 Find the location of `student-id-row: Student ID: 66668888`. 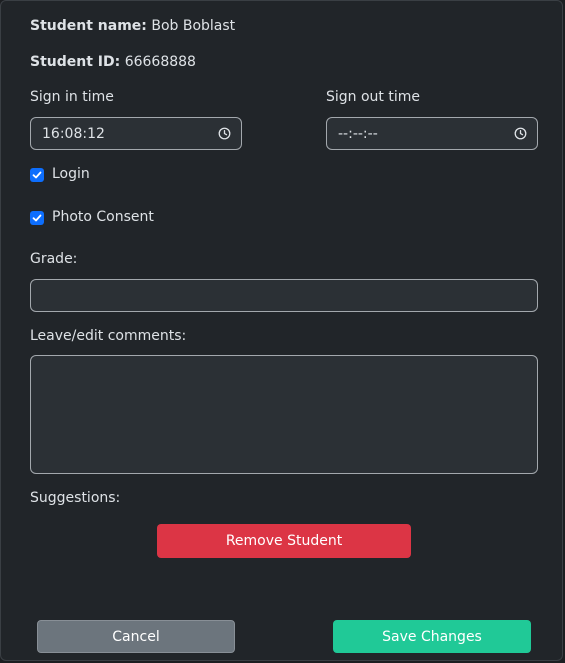

student-id-row: Student ID: 66668888 is located at coordinates (113, 62).